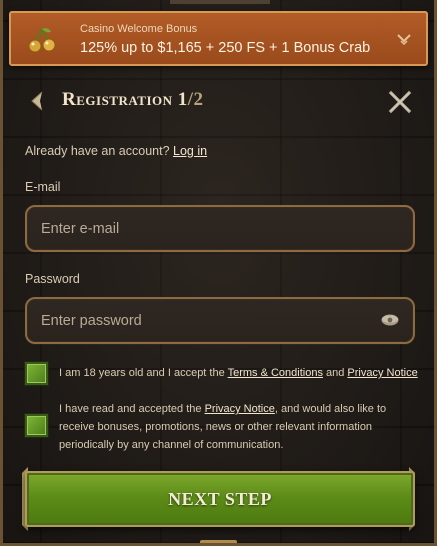 The height and width of the screenshot is (546, 437). Describe the element at coordinates (206, 320) in the screenshot. I see `password-field` at that location.